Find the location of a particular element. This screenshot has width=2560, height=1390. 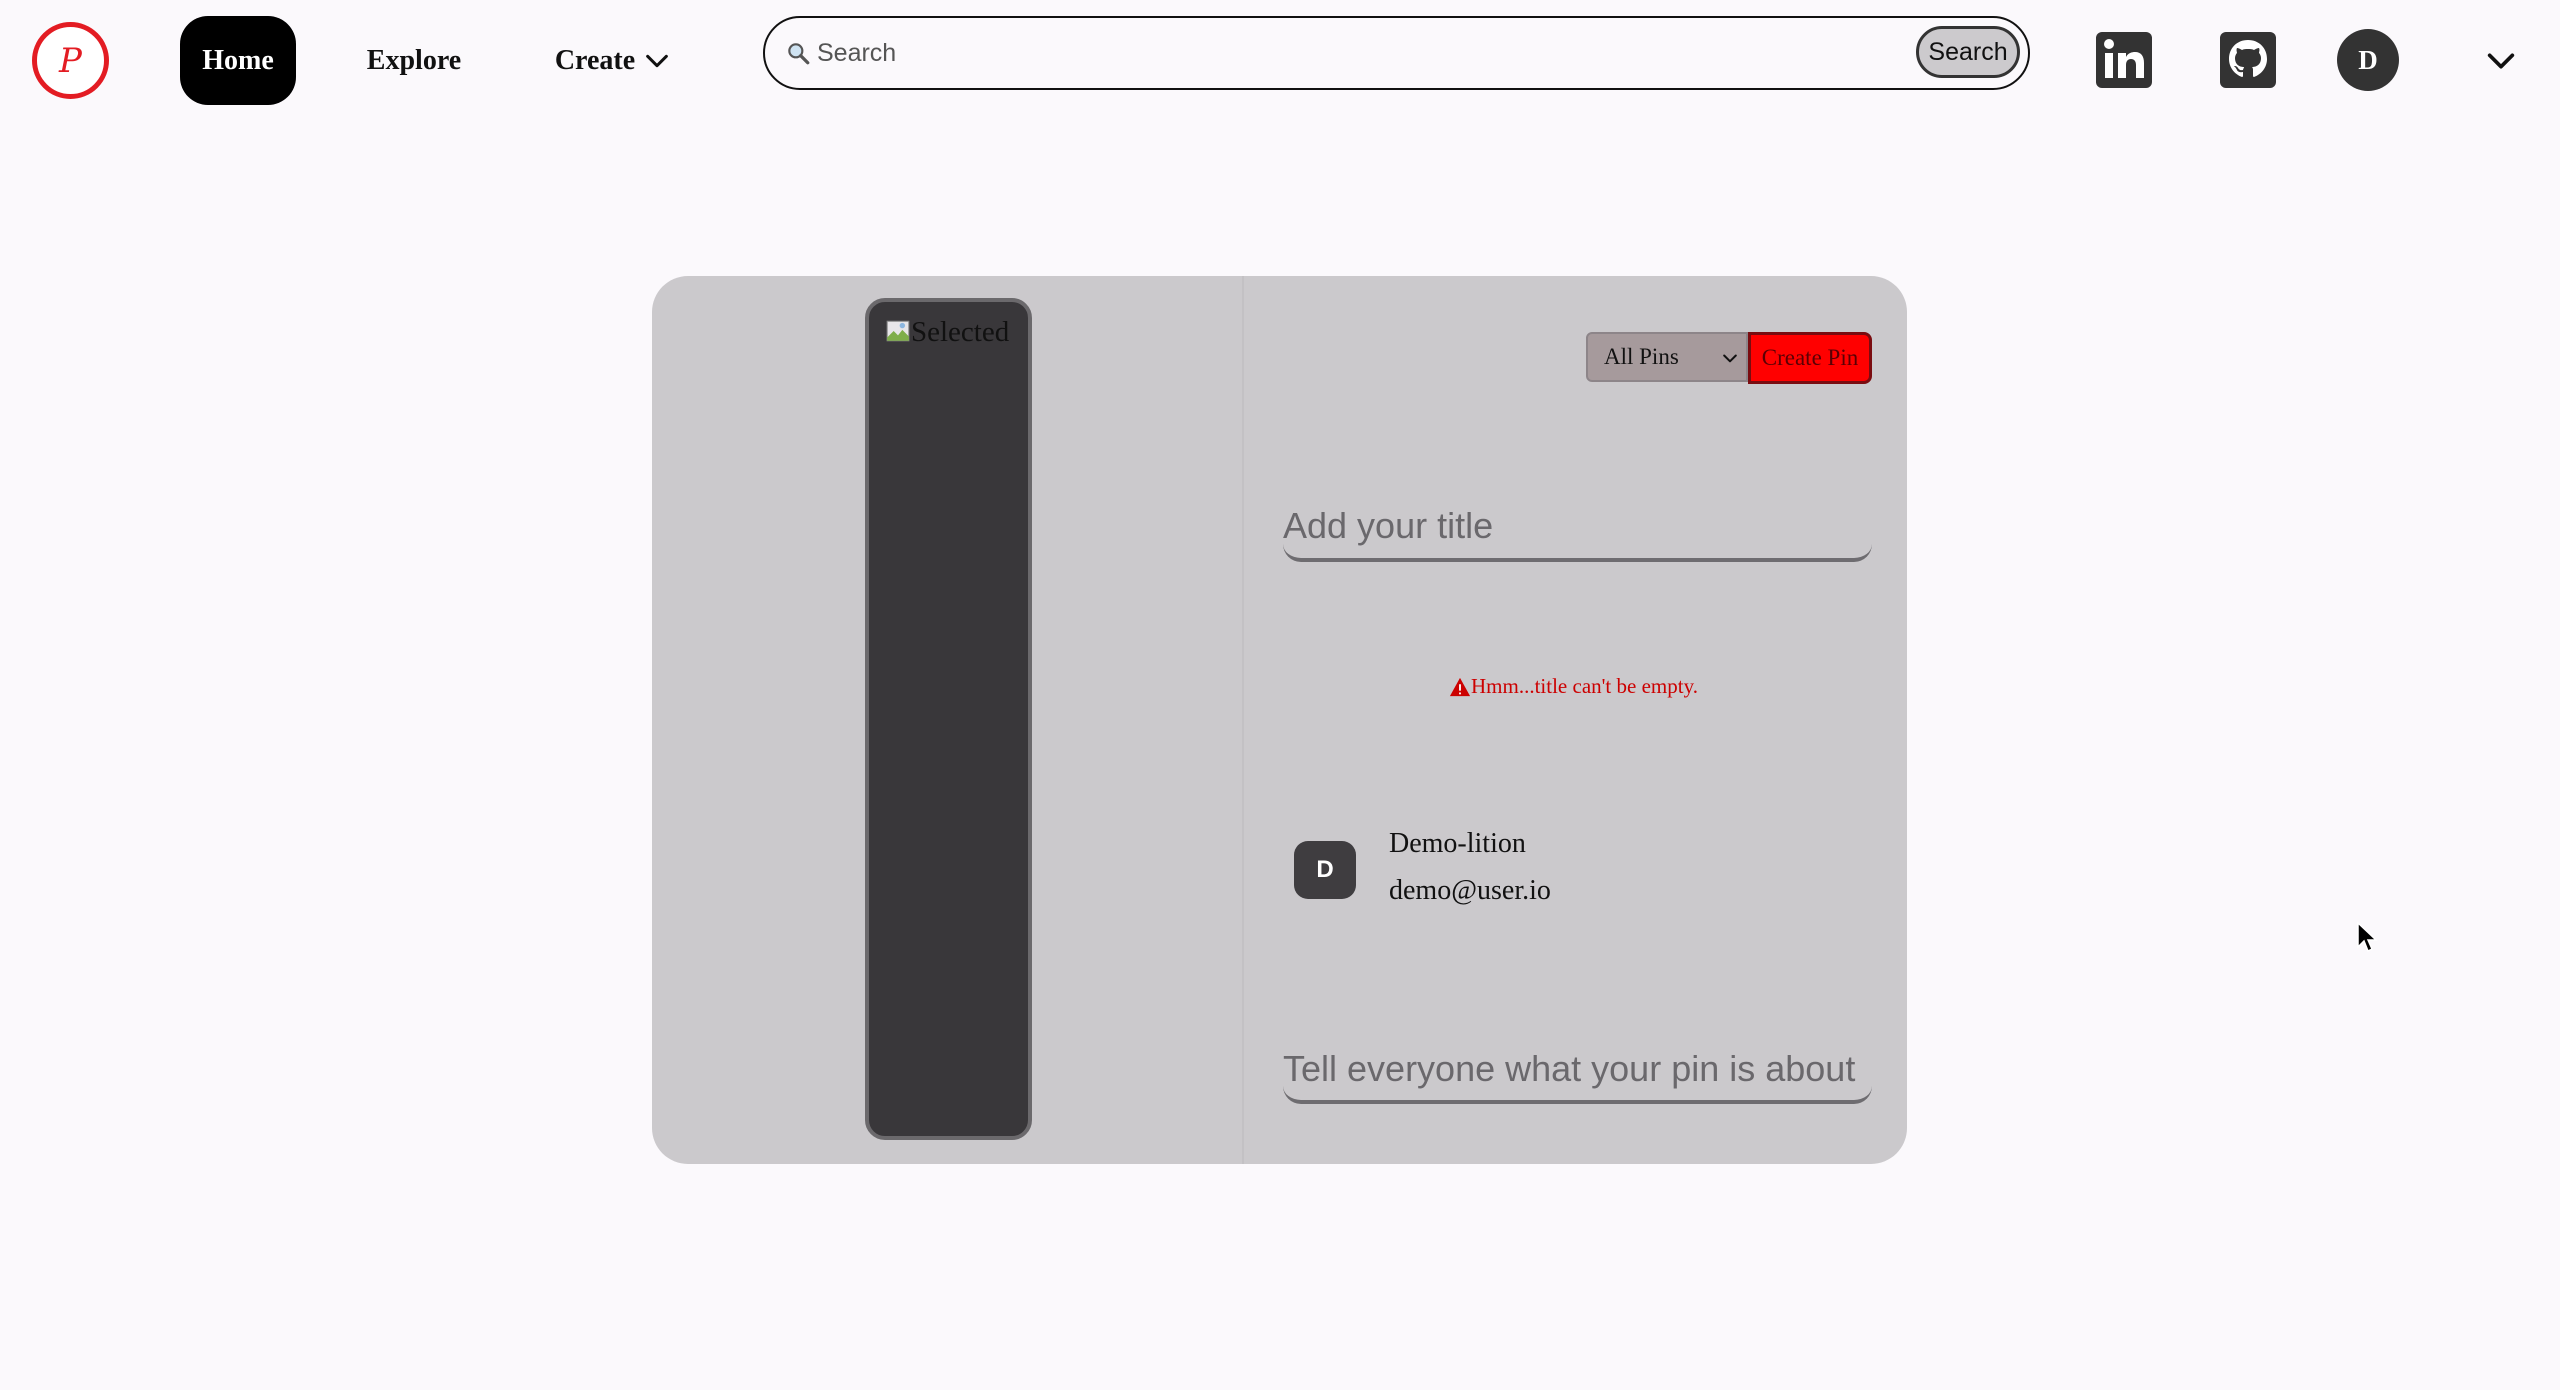

board-select-value: All Pins is located at coordinates (1641, 356).